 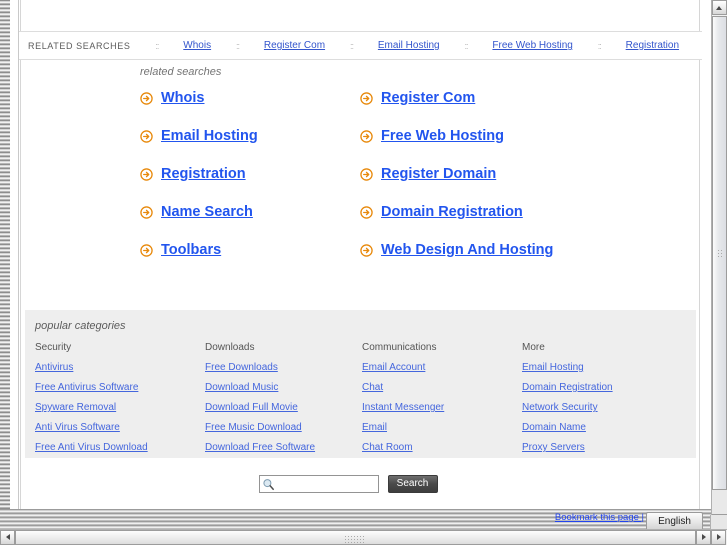 I want to click on related-search-item: Domain Registration, so click(x=485, y=212).